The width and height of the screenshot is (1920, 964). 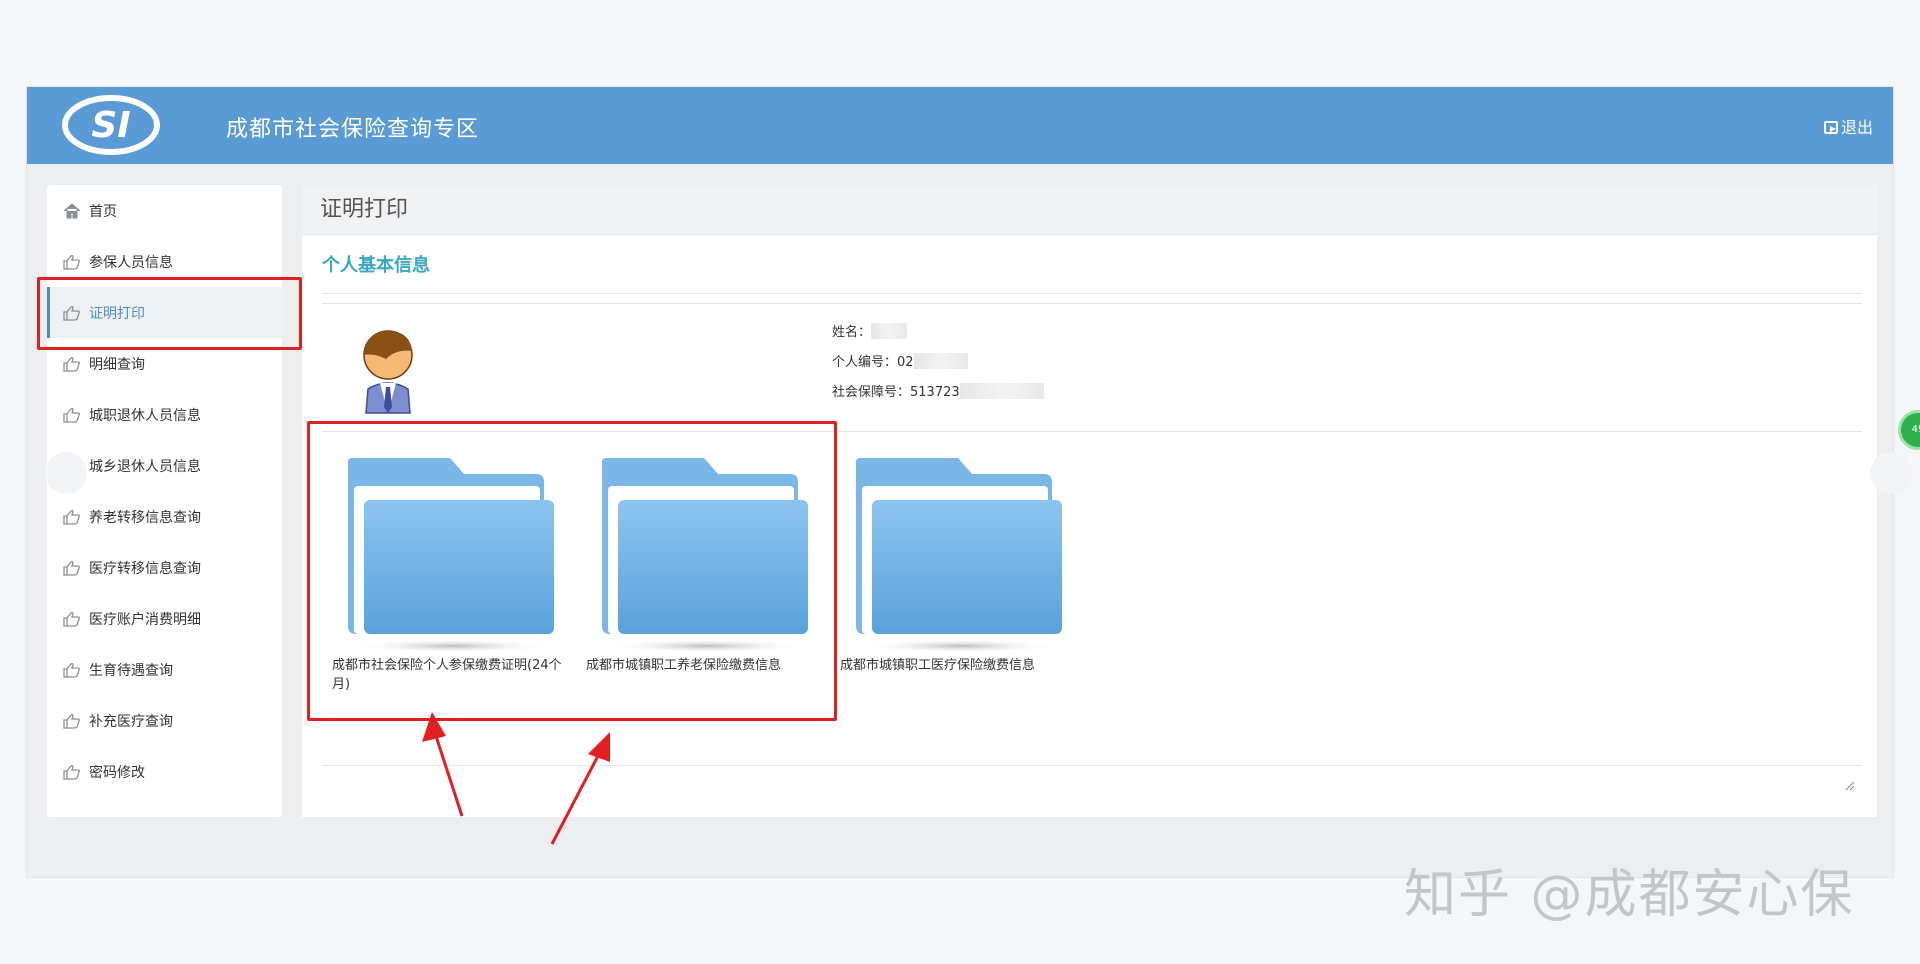 What do you see at coordinates (131, 721) in the screenshot?
I see `sidebar-item-label: 补充医疗查询` at bounding box center [131, 721].